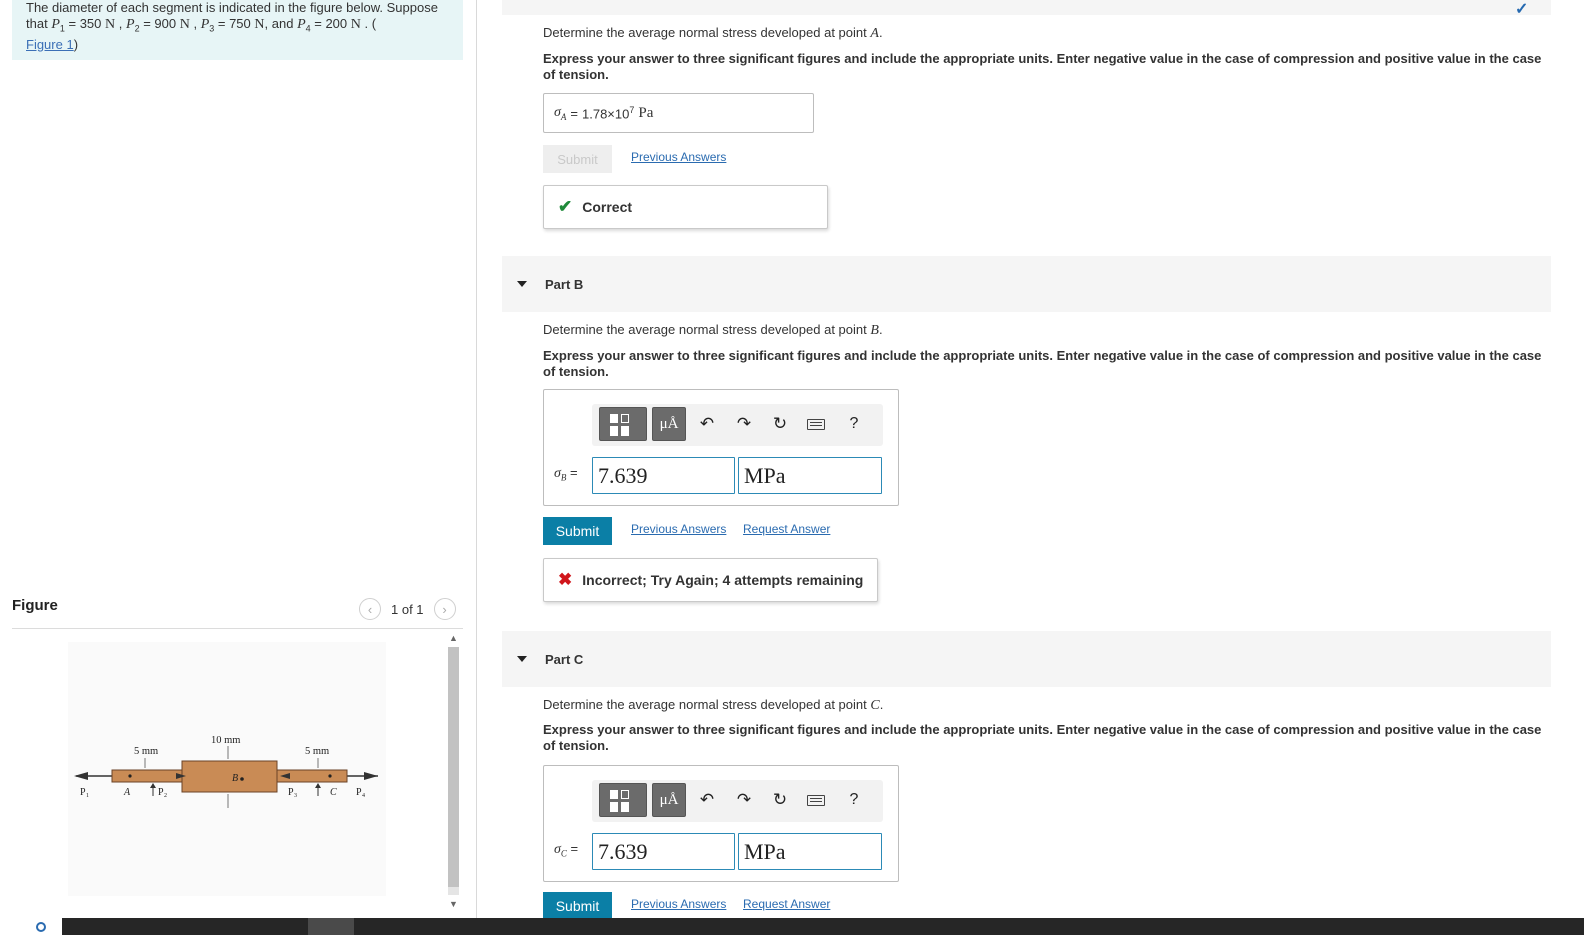  What do you see at coordinates (566, 474) in the screenshot?
I see `answer-symbol: σB =` at bounding box center [566, 474].